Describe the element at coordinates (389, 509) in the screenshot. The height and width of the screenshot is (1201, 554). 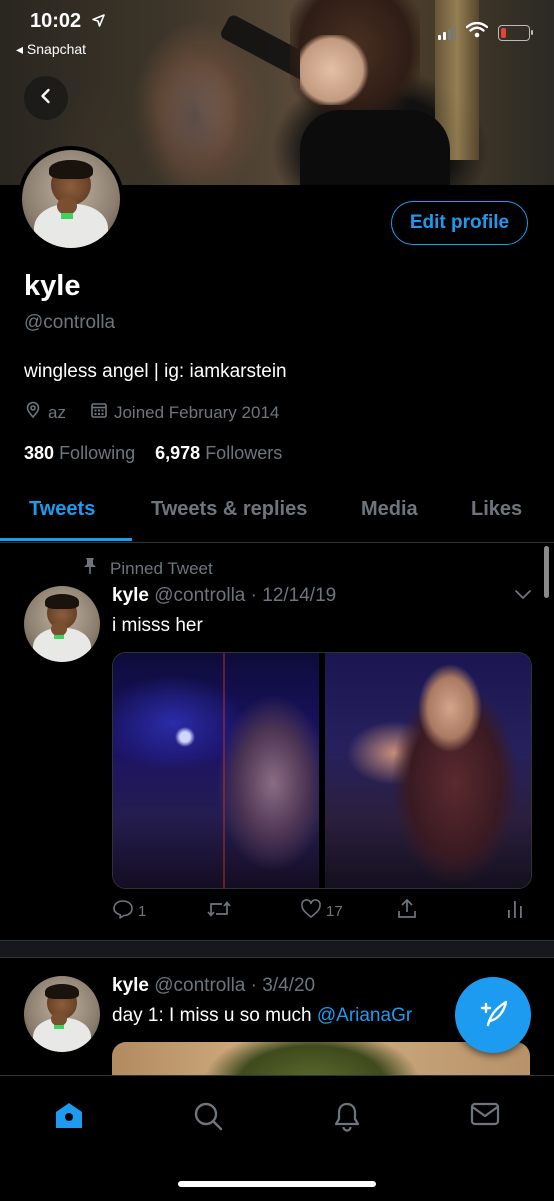
I see `tab-media: Media` at that location.